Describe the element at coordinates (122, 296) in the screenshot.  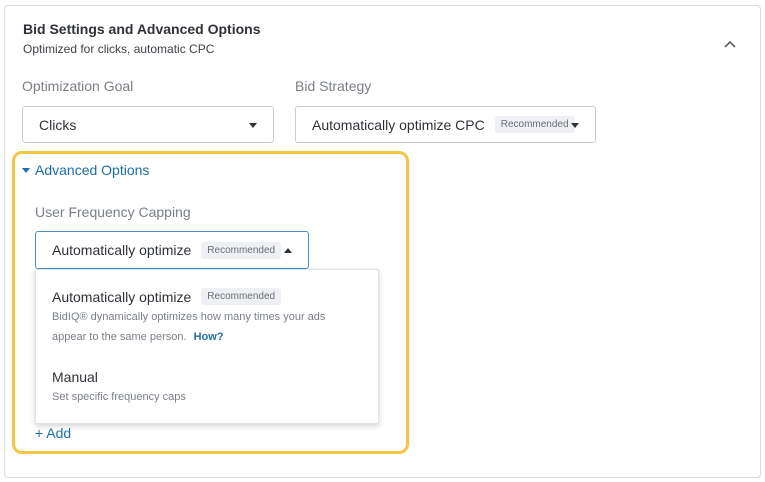
I see `option-title: Automatically optimize` at that location.